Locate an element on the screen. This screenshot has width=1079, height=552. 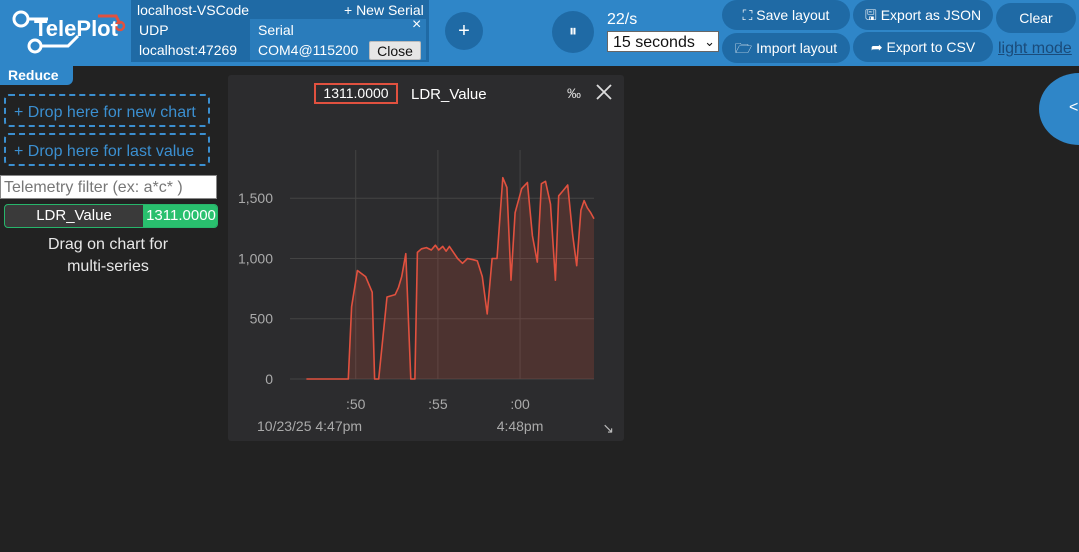
drop-new-chart-zone: + Drop here for new chart is located at coordinates (107, 110).